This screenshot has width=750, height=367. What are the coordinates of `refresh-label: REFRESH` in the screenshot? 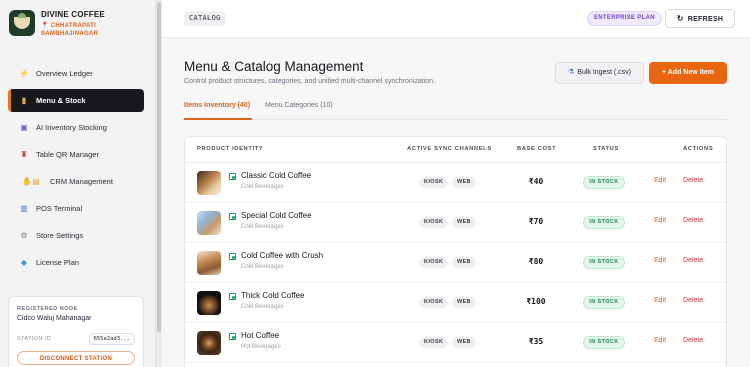 It's located at (705, 19).